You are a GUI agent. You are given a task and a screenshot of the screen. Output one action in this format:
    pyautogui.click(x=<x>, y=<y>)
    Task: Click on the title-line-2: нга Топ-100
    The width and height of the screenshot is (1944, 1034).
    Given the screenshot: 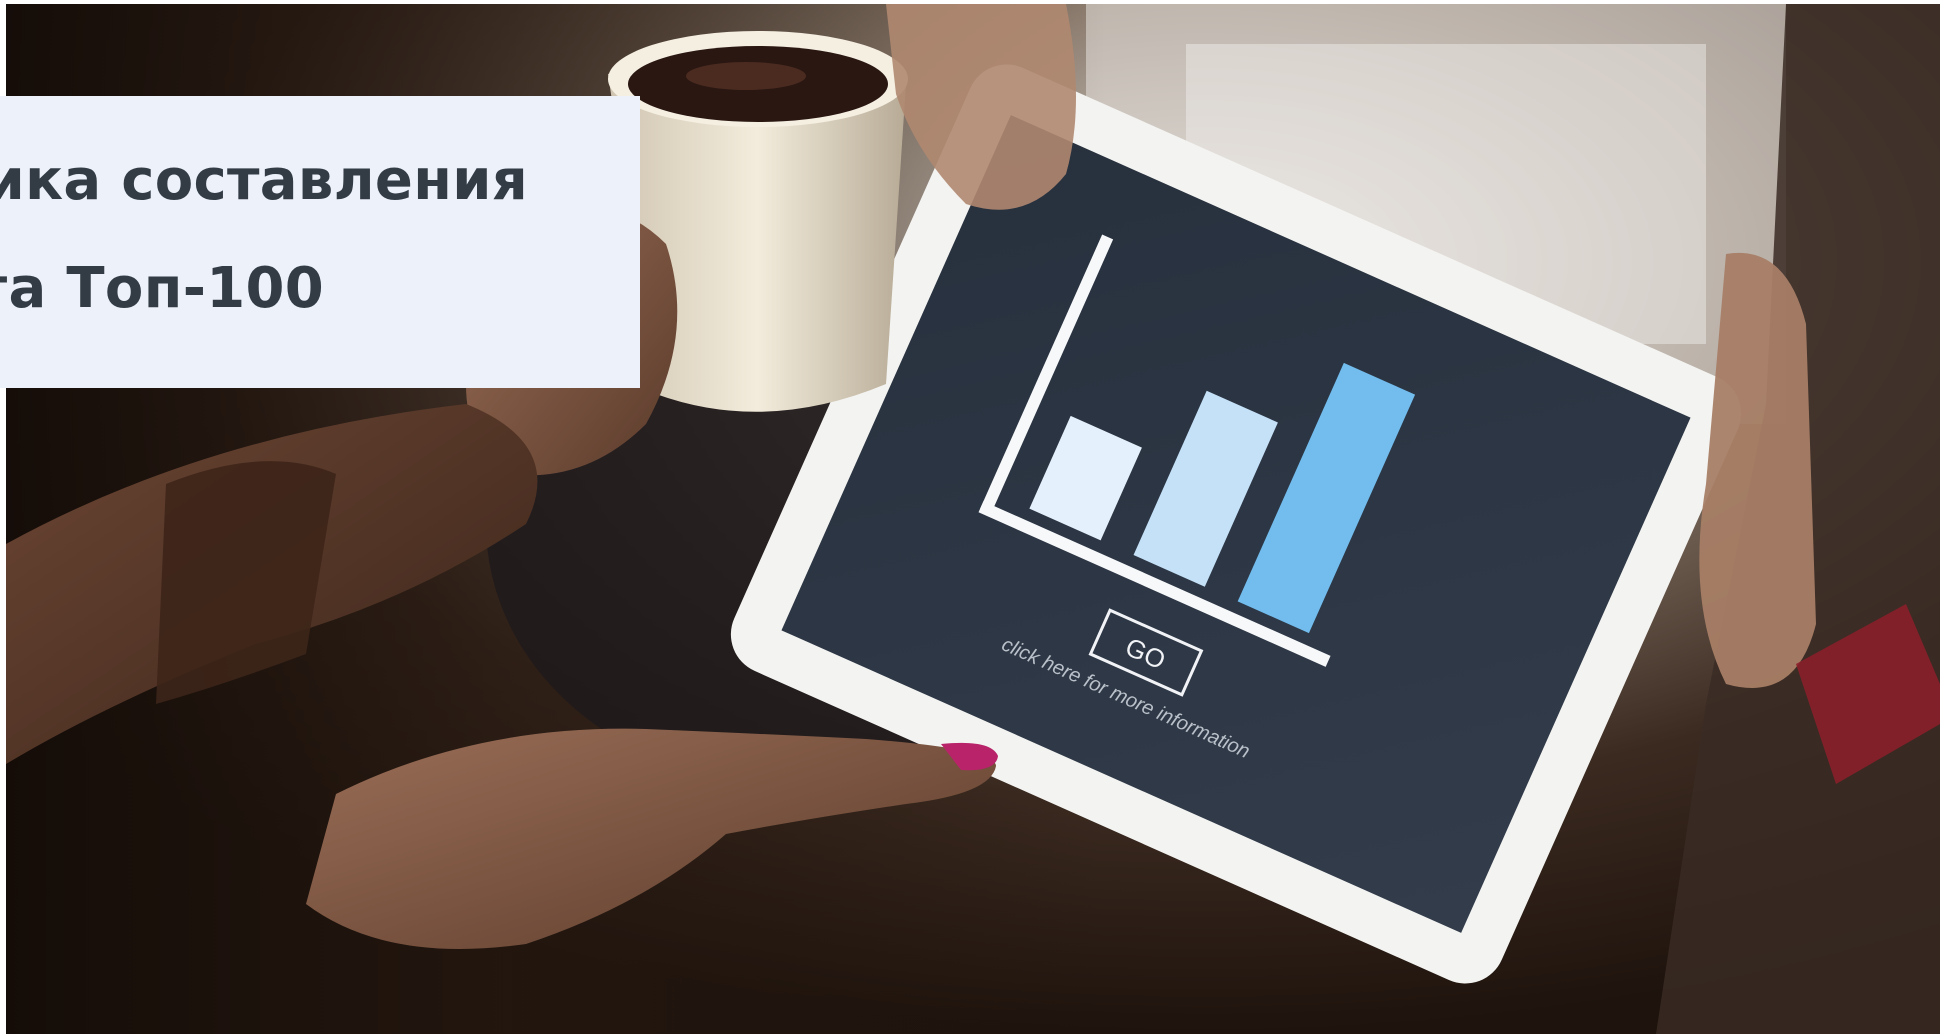 What is the action you would take?
    pyautogui.click(x=162, y=288)
    